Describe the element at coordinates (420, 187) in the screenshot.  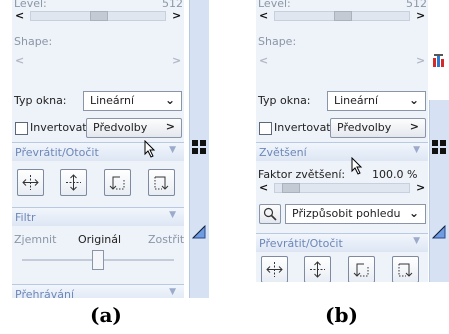
I see `zoom-scroll-right-arrow-icon: >` at that location.